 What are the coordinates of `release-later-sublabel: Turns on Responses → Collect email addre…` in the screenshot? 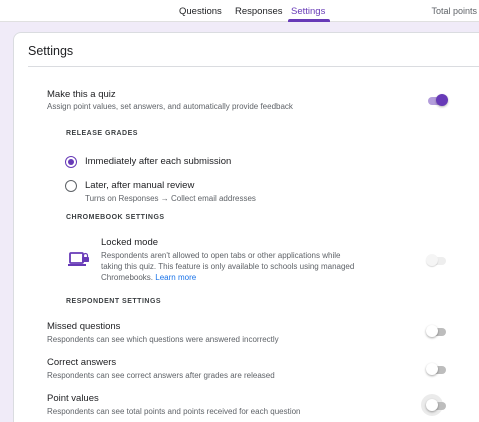 It's located at (170, 198).